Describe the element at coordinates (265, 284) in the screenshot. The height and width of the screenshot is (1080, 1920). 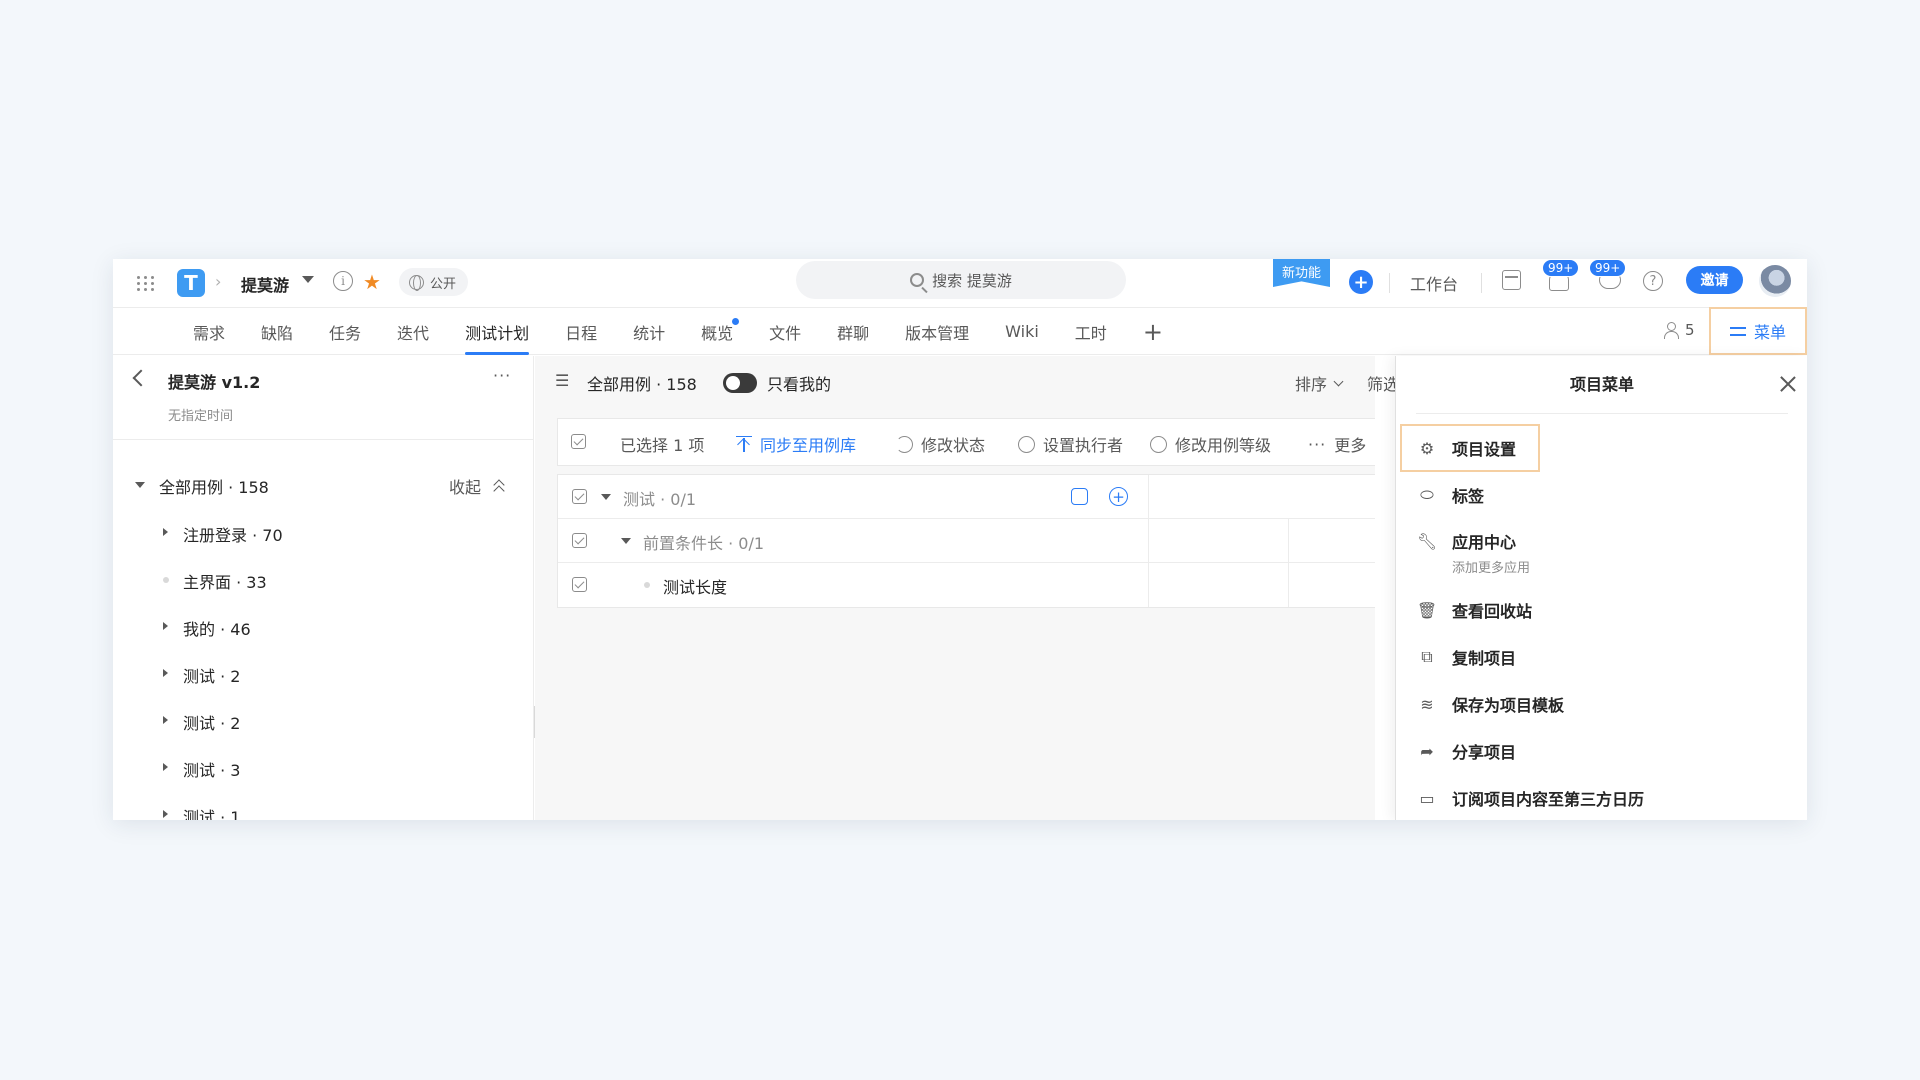
I see `project-name: 提莫游` at that location.